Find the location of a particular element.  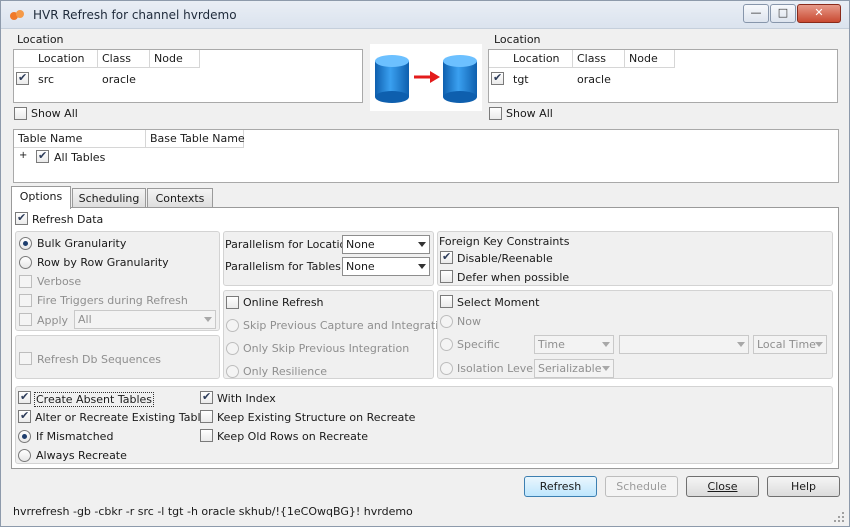

specific-type-select: Time is located at coordinates (574, 344).